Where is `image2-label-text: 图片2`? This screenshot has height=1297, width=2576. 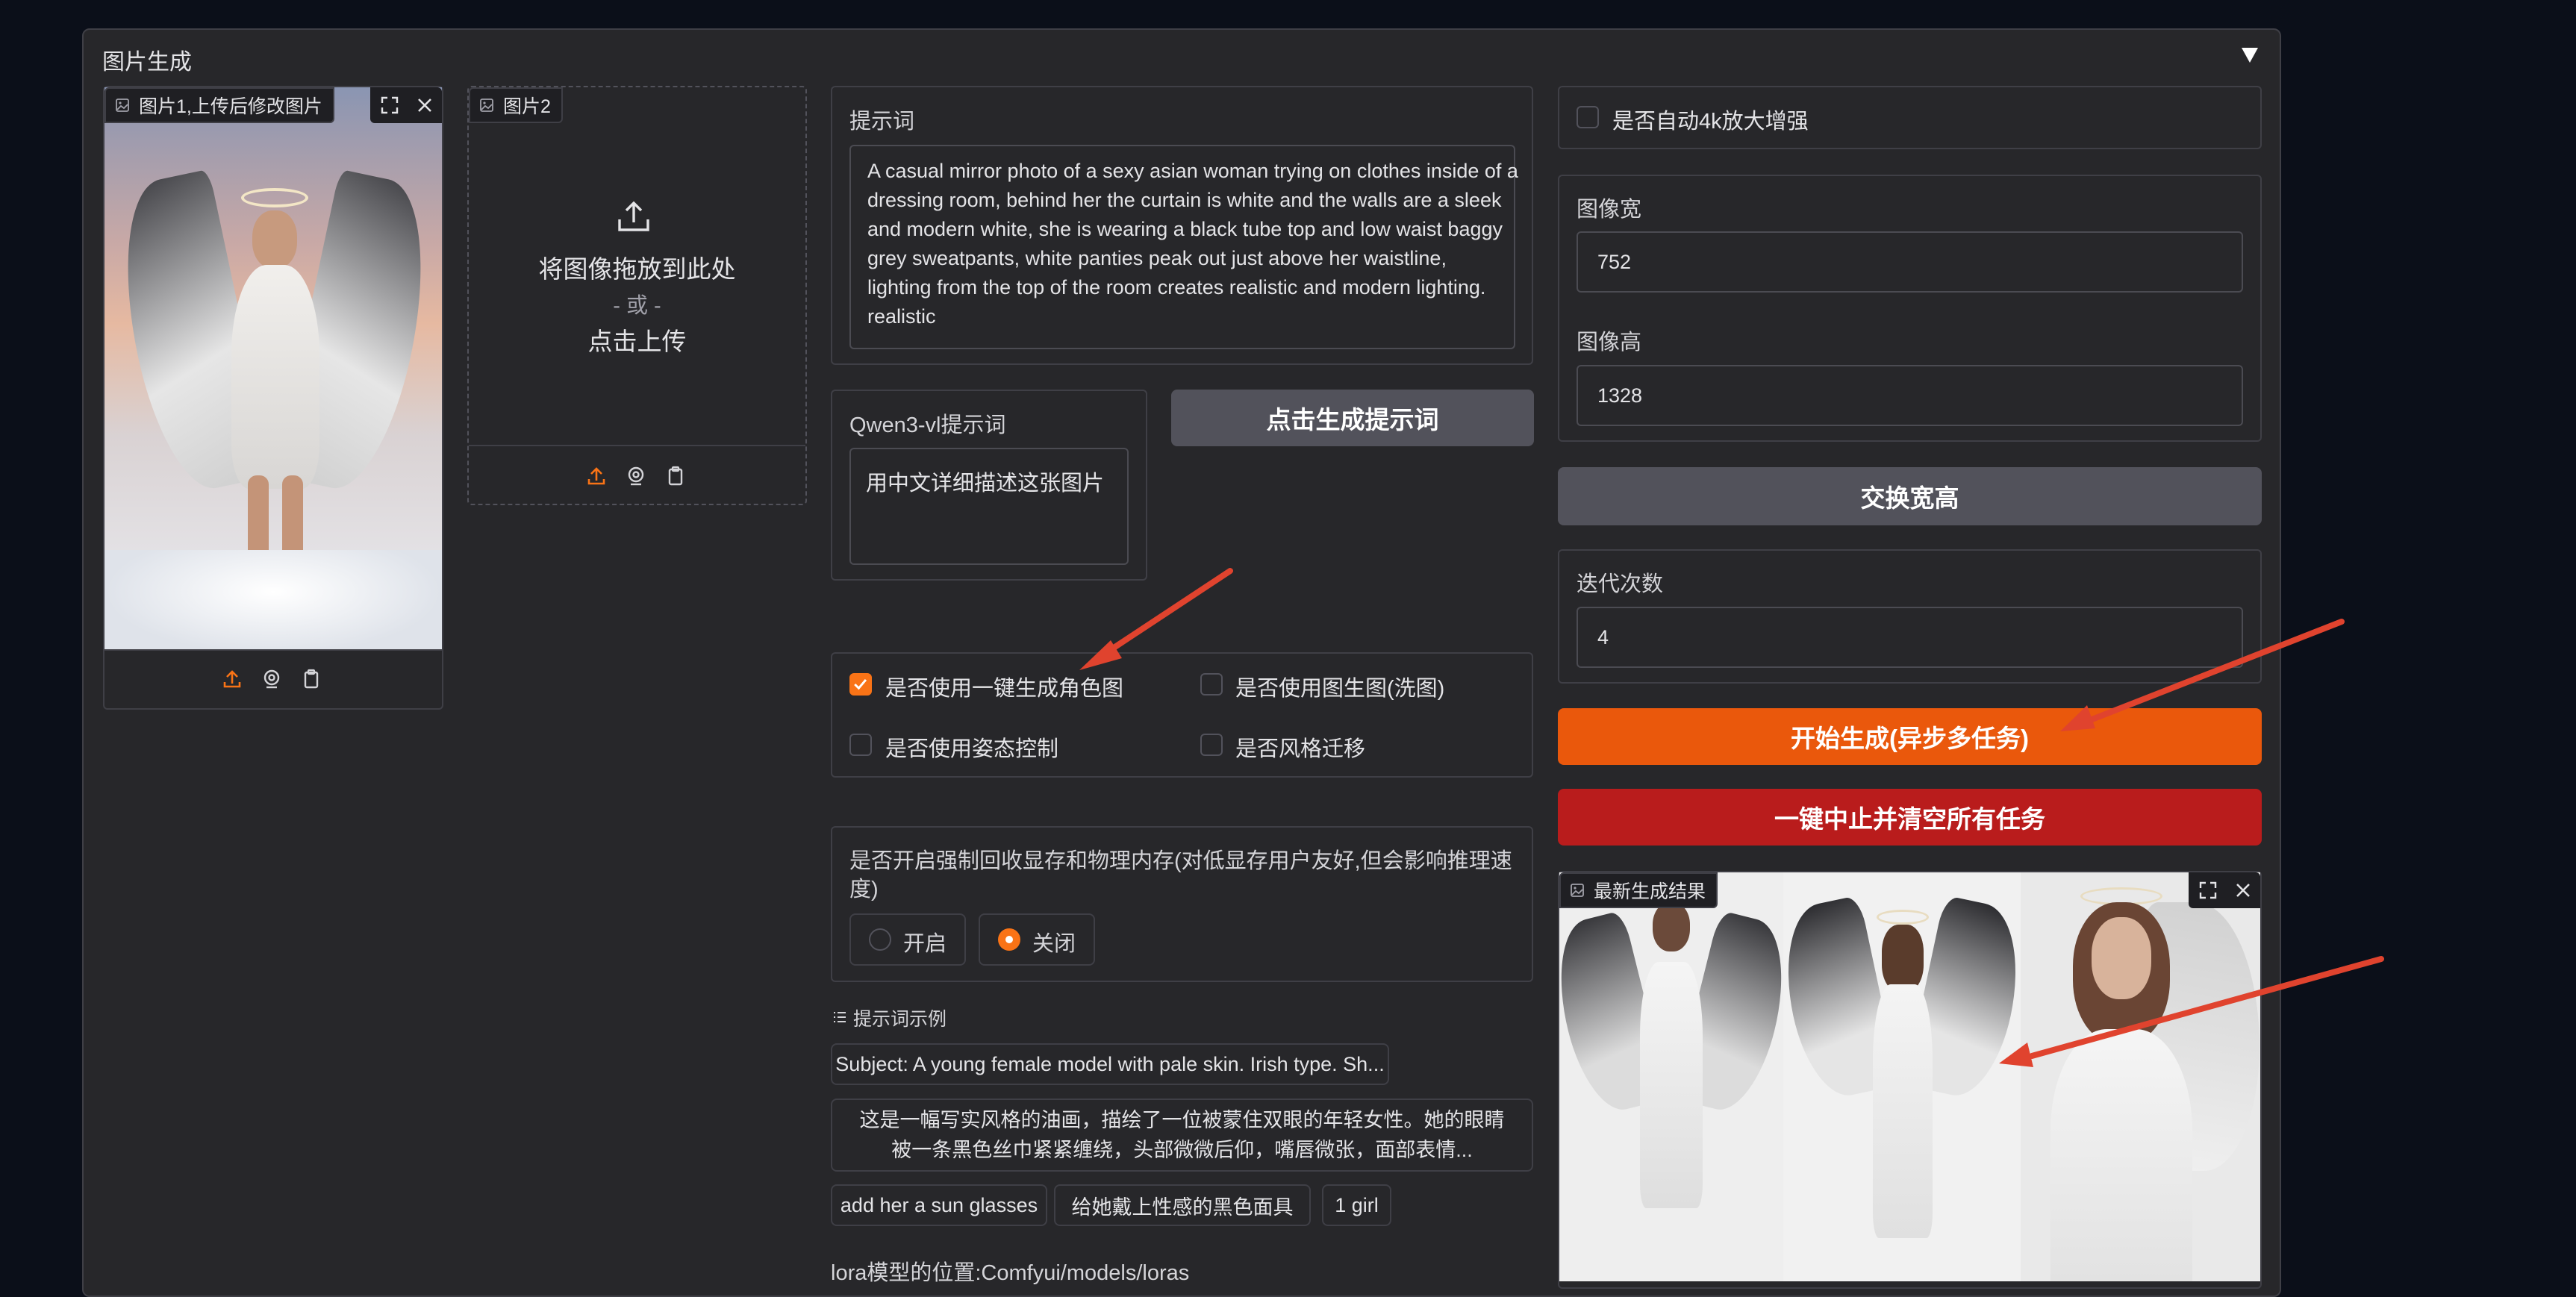
image2-label-text: 图片2 is located at coordinates (527, 106).